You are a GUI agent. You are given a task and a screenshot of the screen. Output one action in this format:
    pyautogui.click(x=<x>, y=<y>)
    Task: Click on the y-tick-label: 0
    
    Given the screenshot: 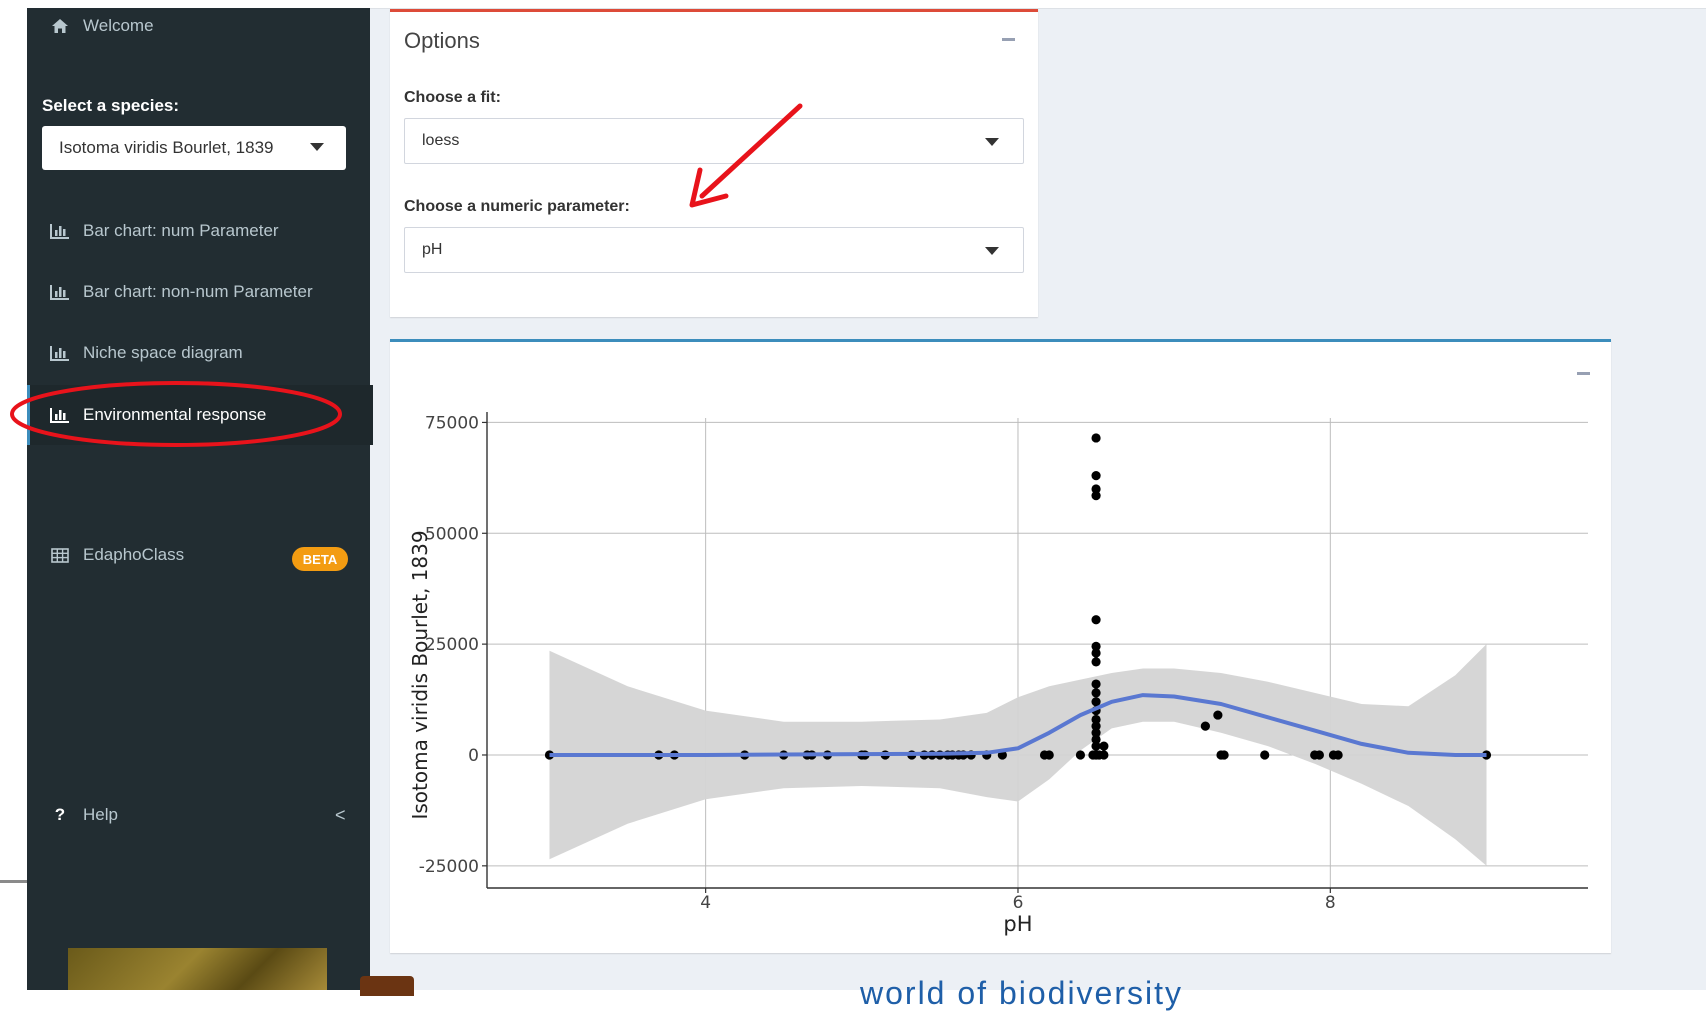 What is the action you would take?
    pyautogui.click(x=473, y=756)
    